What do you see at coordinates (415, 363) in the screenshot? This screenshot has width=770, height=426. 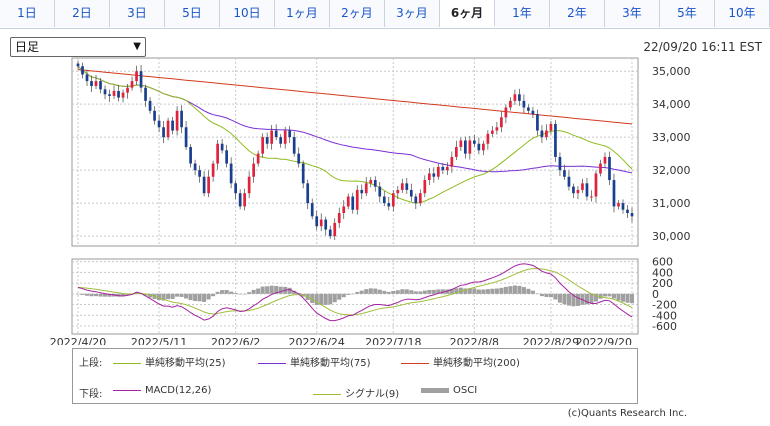 I see `sma200-swatch` at bounding box center [415, 363].